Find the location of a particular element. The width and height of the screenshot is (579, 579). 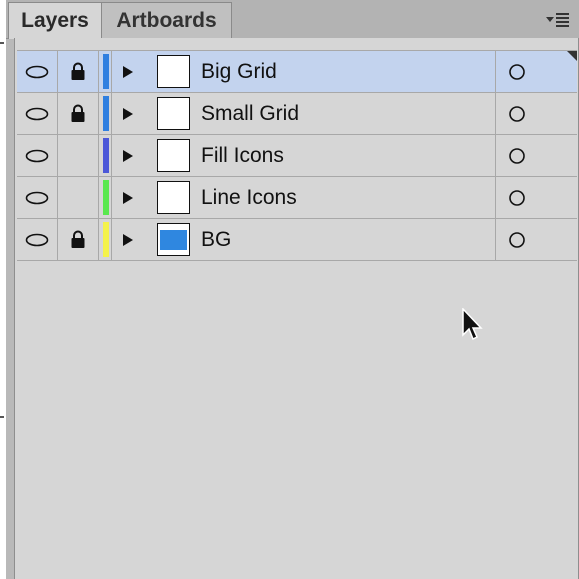

layer-row: Line Icons is located at coordinates (297, 198).